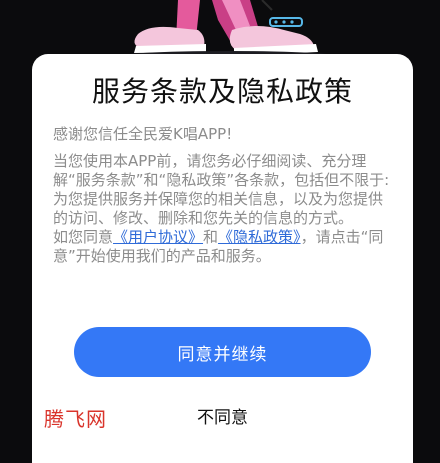 This screenshot has width=440, height=463. Describe the element at coordinates (143, 134) in the screenshot. I see `greeting-text: 感谢您信任全民爱K唱APP!` at that location.